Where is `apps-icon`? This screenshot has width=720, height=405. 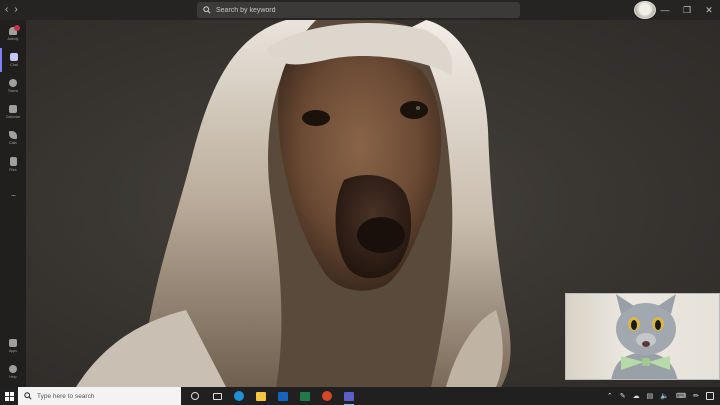 apps-icon is located at coordinates (13, 343).